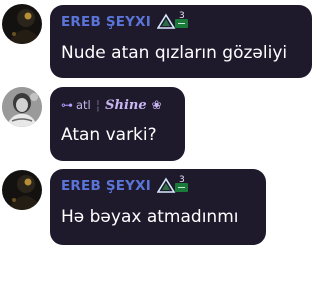  Describe the element at coordinates (83, 105) in the screenshot. I see `username-tag: atl` at that location.